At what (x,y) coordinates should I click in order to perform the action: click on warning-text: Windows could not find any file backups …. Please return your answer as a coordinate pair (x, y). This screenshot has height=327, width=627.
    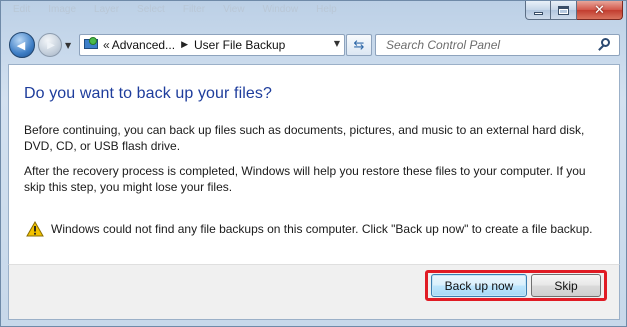
    Looking at the image, I should click on (322, 229).